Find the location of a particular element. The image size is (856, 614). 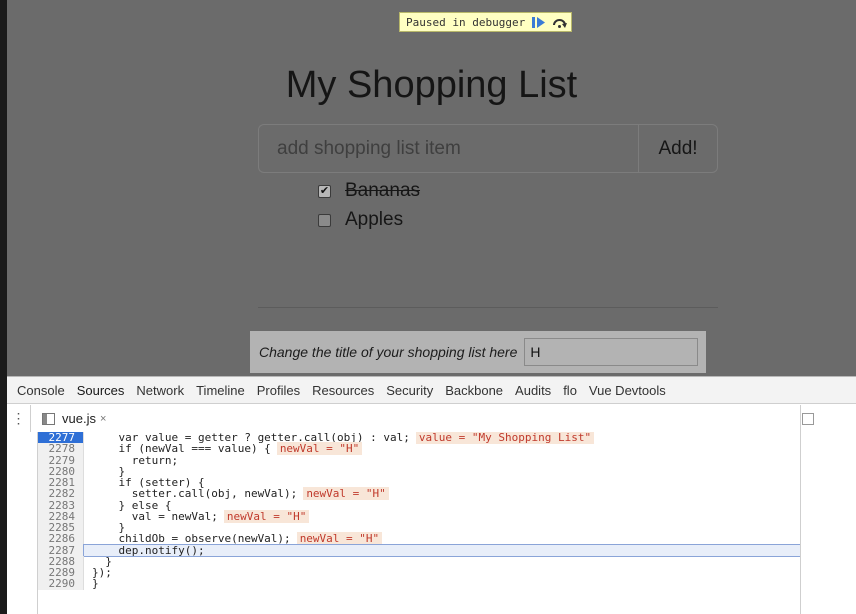

close-icon: × is located at coordinates (103, 419).